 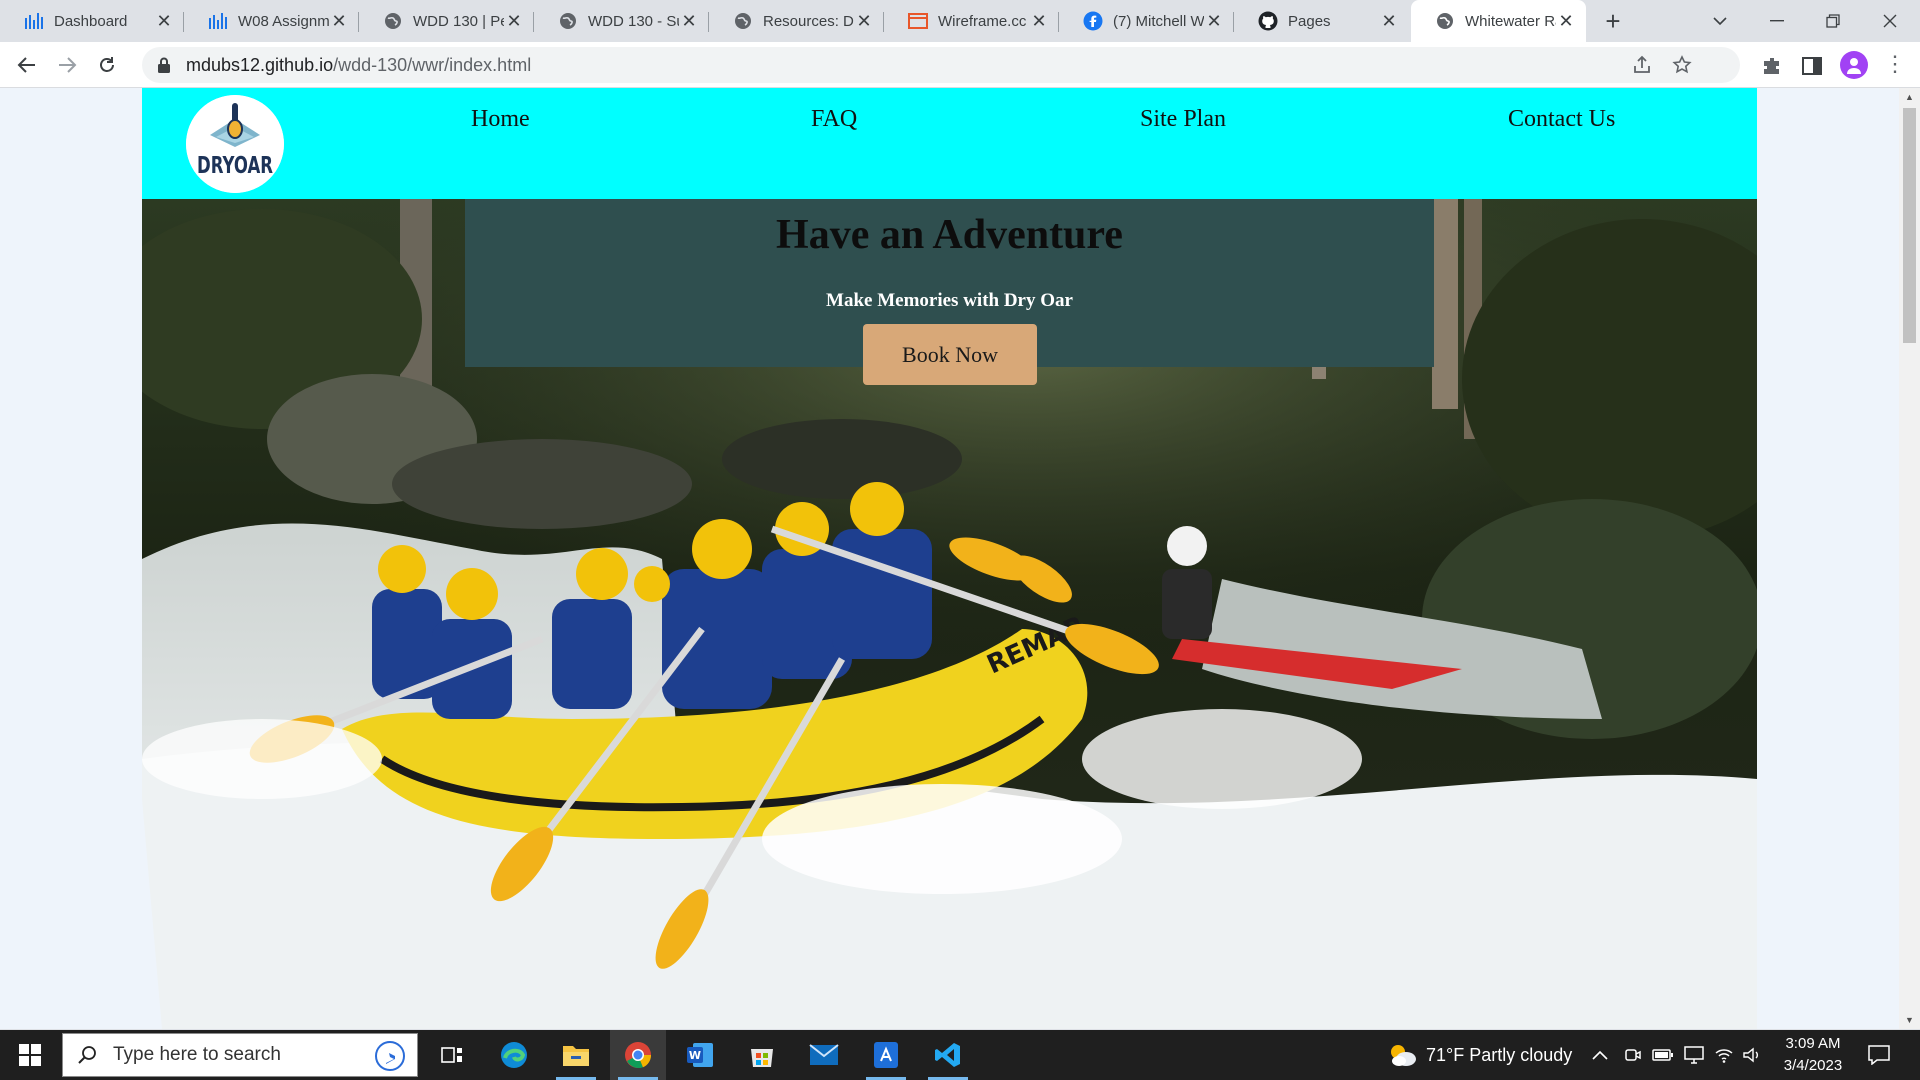 What do you see at coordinates (67, 65) in the screenshot?
I see `forward-button` at bounding box center [67, 65].